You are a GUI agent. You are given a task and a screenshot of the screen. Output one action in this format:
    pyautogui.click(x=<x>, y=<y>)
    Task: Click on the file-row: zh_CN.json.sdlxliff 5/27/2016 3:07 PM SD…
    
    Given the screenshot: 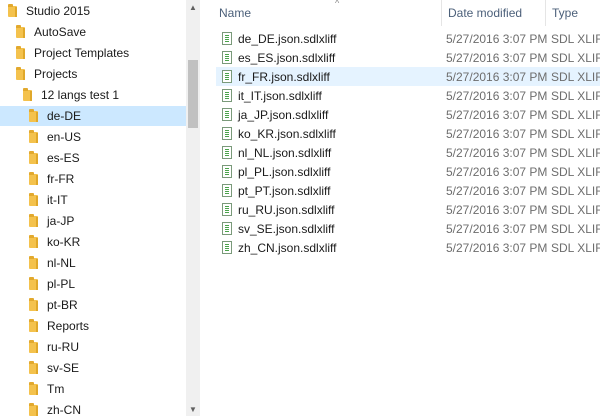 What is the action you would take?
    pyautogui.click(x=408, y=247)
    